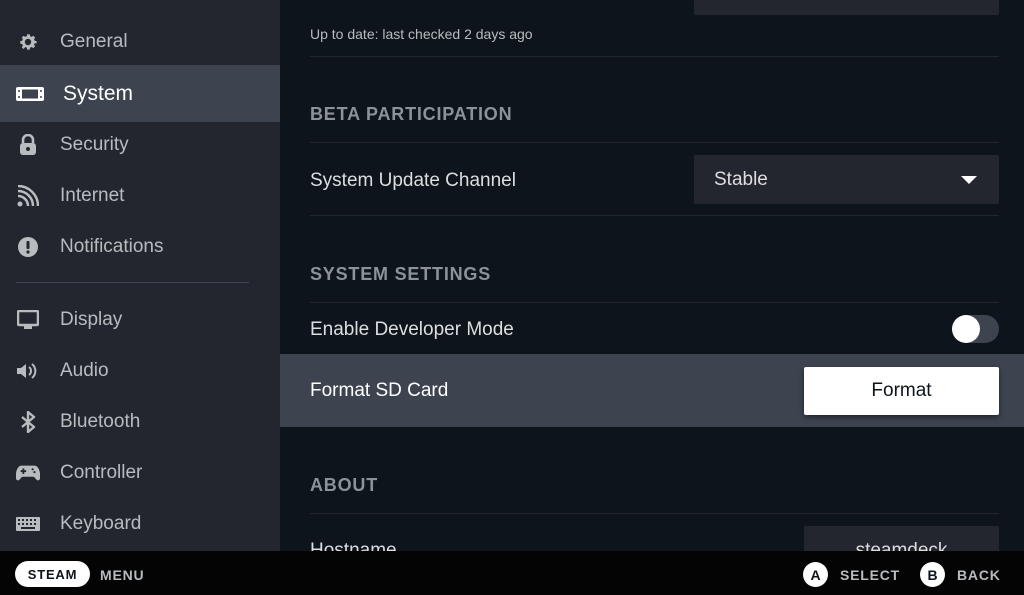 This screenshot has height=595, width=1024. I want to click on update-status-text: Up to date: last checked 2 days ago, so click(421, 34).